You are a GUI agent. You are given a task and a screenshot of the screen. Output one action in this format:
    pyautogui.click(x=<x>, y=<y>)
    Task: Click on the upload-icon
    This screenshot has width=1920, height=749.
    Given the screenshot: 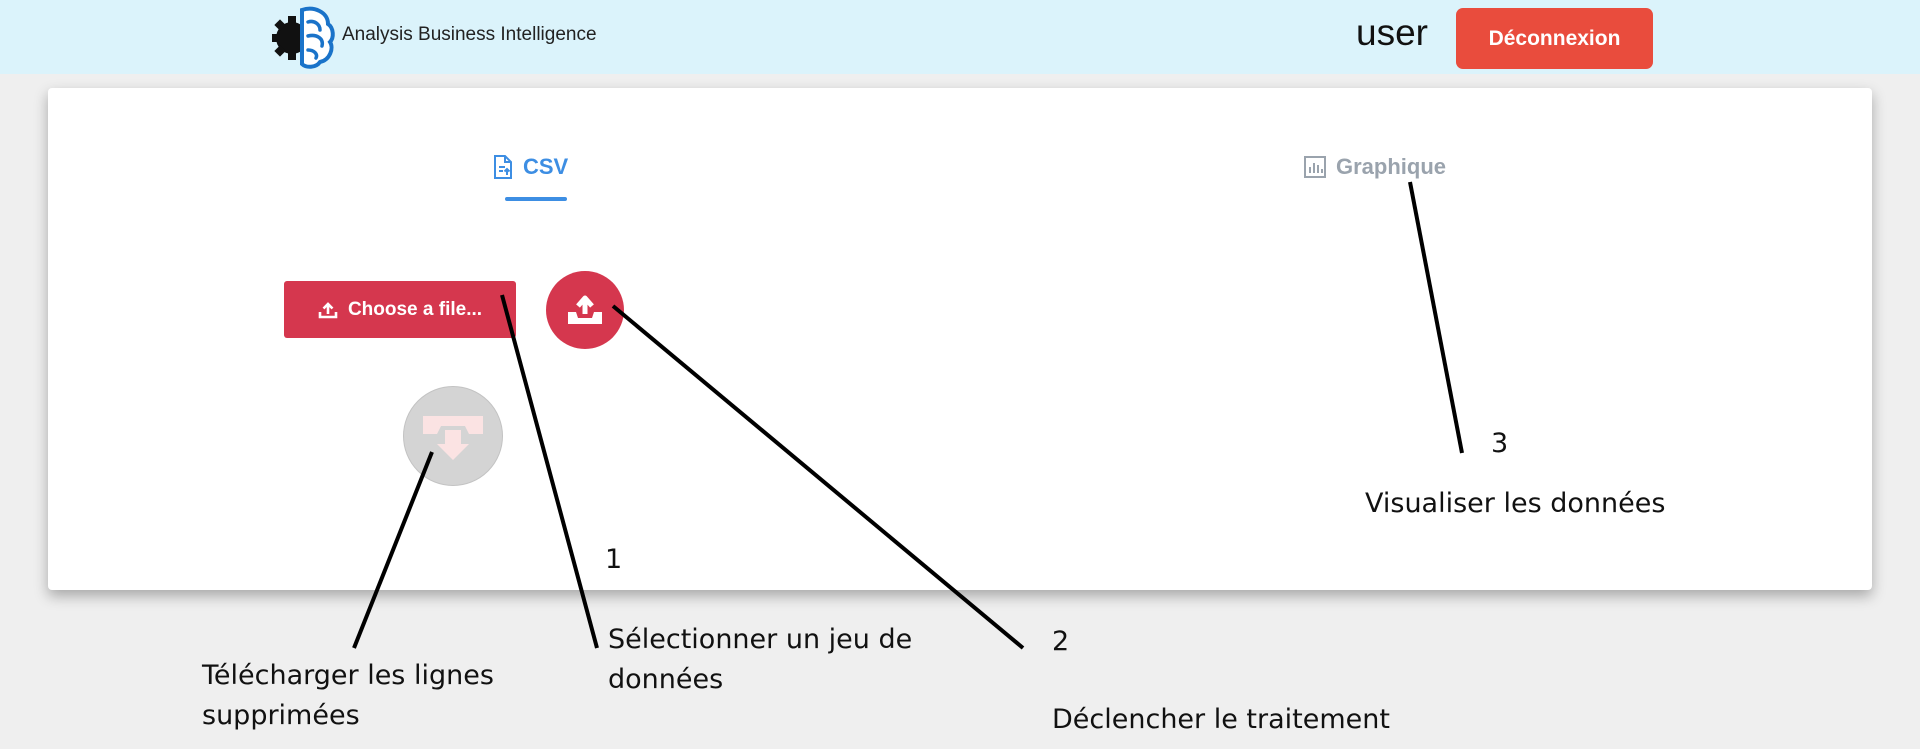 What is the action you would take?
    pyautogui.click(x=328, y=309)
    